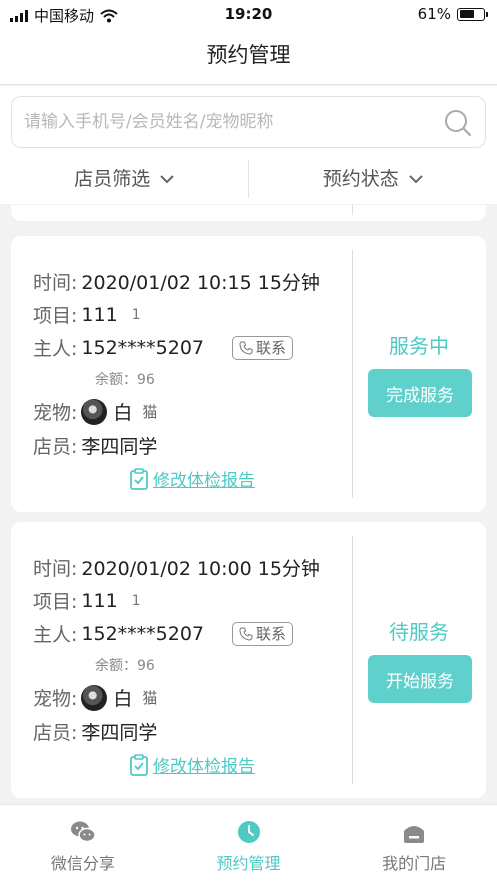  I want to click on wechat-icon, so click(83, 832).